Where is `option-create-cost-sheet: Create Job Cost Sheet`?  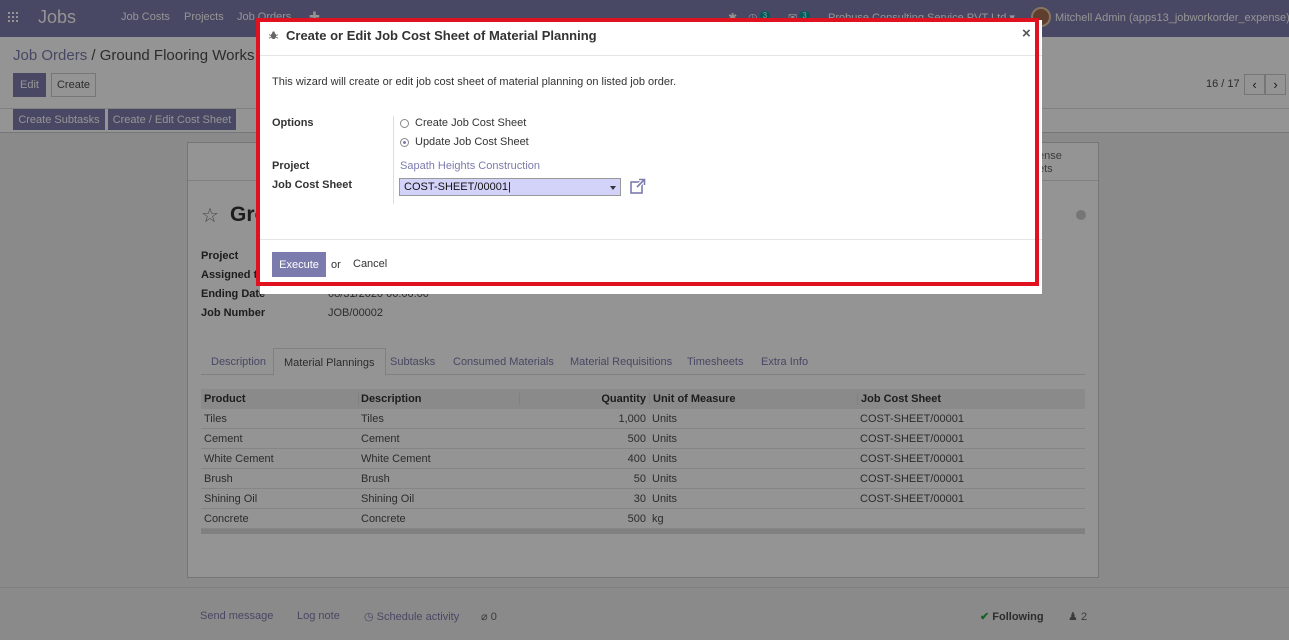 option-create-cost-sheet: Create Job Cost Sheet is located at coordinates (463, 123).